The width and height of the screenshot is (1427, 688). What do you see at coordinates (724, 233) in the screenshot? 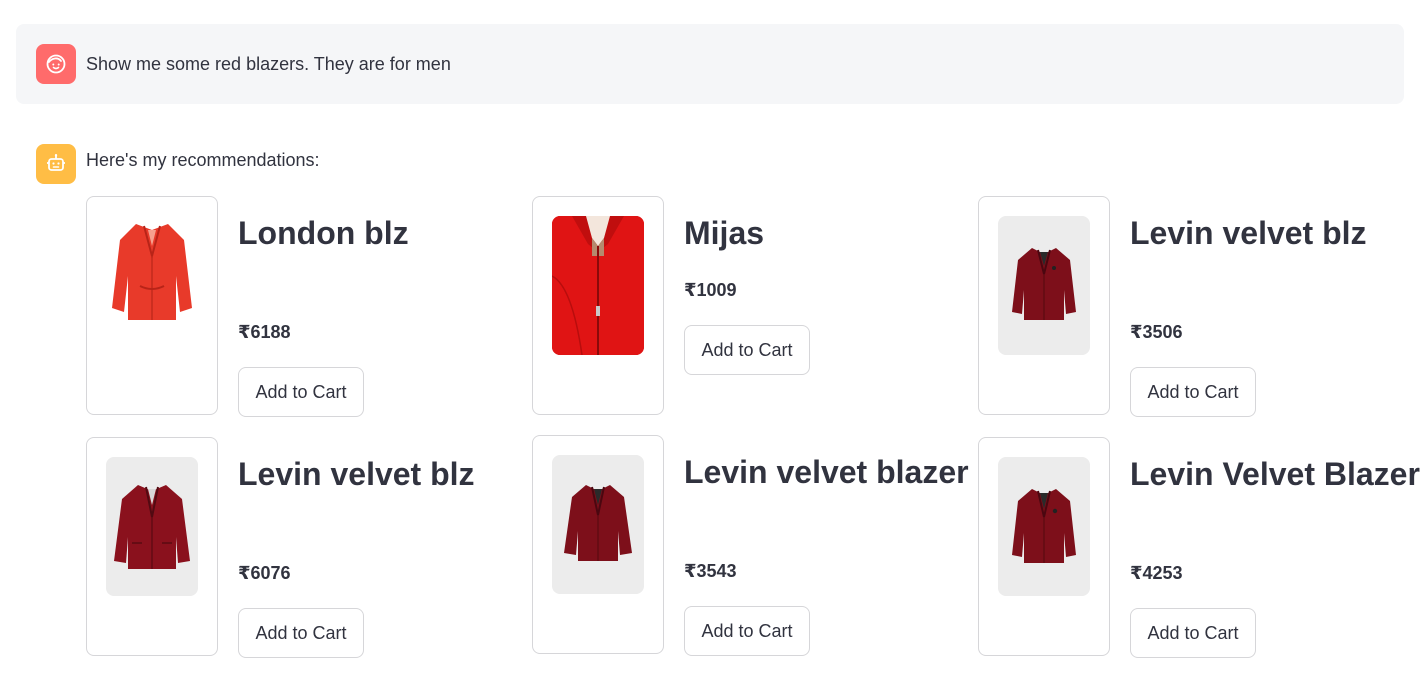
I see `product-name: Mijas` at bounding box center [724, 233].